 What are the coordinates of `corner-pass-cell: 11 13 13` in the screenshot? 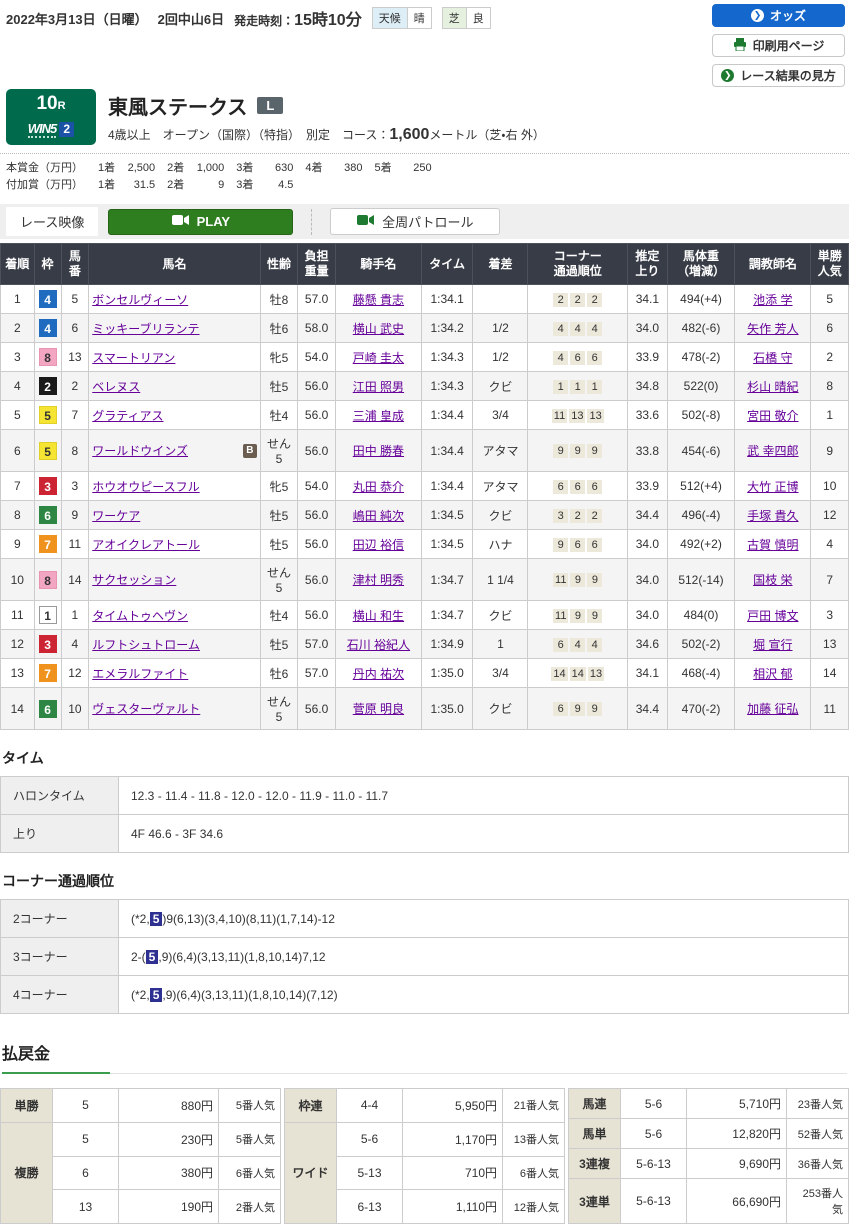 It's located at (578, 415).